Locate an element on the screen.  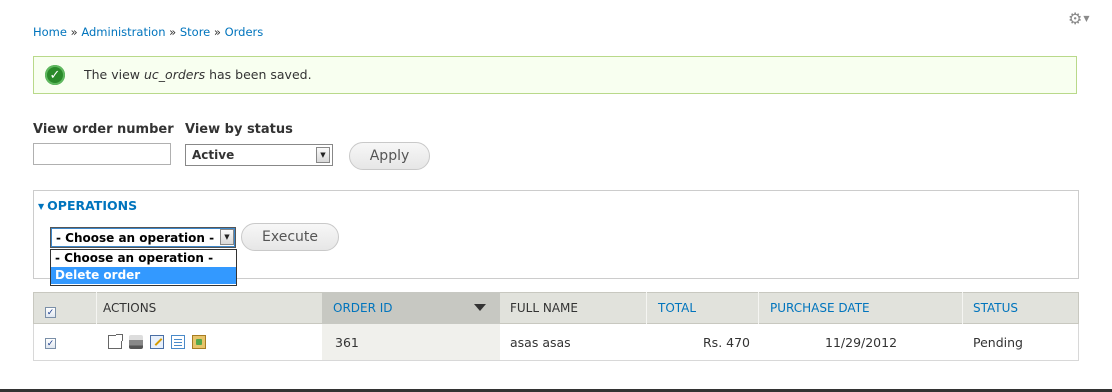
operation-option-delete-order: Delete order is located at coordinates (143, 275).